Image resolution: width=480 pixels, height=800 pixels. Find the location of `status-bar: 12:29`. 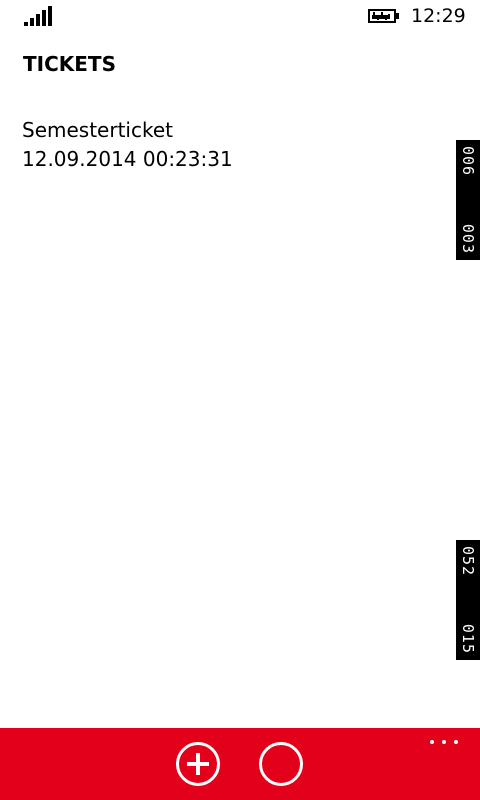

status-bar: 12:29 is located at coordinates (240, 16).